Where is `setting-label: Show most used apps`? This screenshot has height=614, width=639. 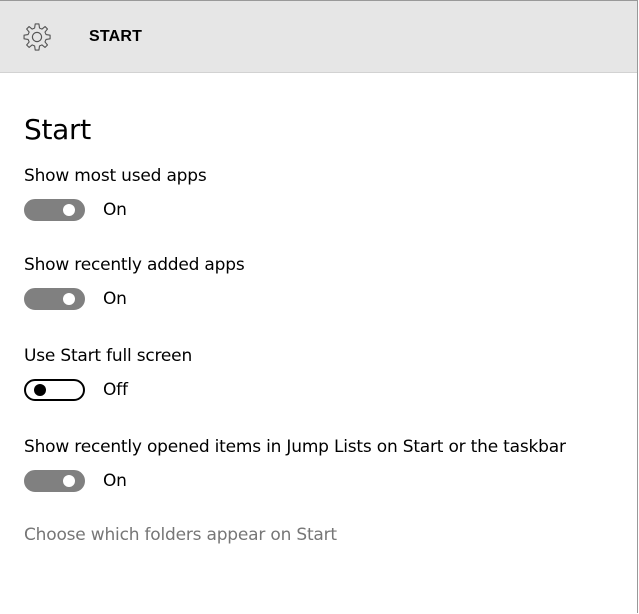
setting-label: Show most used apps is located at coordinates (115, 176).